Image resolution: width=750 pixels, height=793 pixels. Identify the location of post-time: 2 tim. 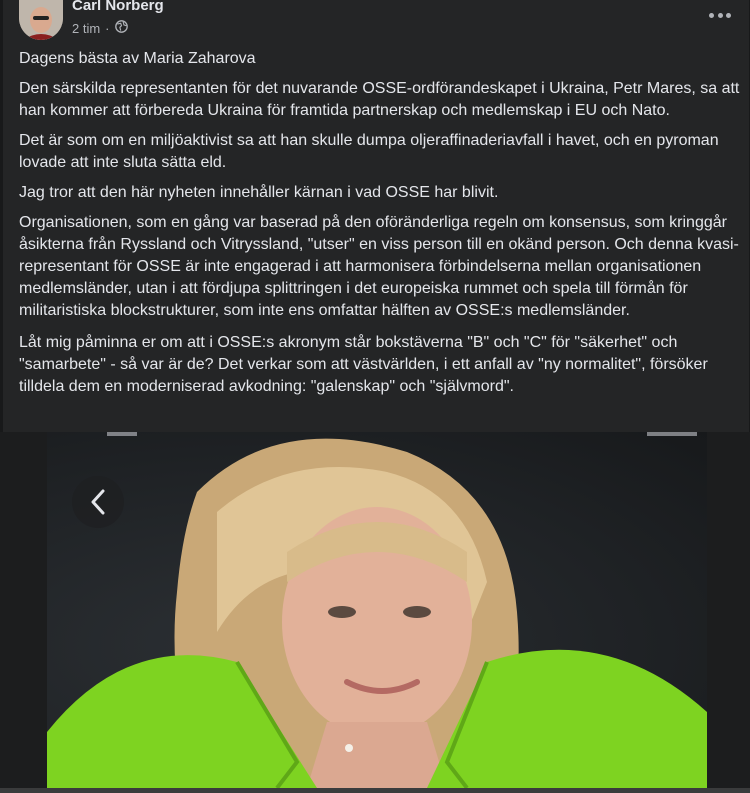
(86, 28).